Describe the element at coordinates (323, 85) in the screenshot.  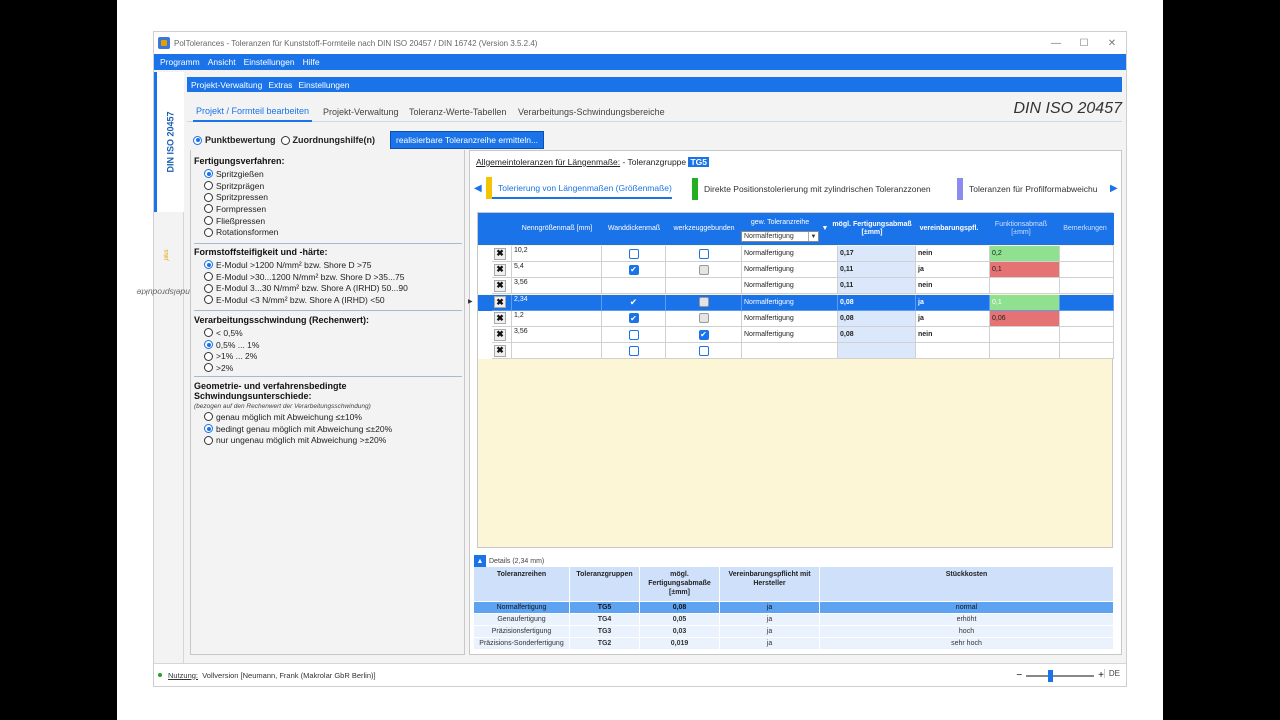
I see `submenu-einstellungen: Einstellungen` at that location.